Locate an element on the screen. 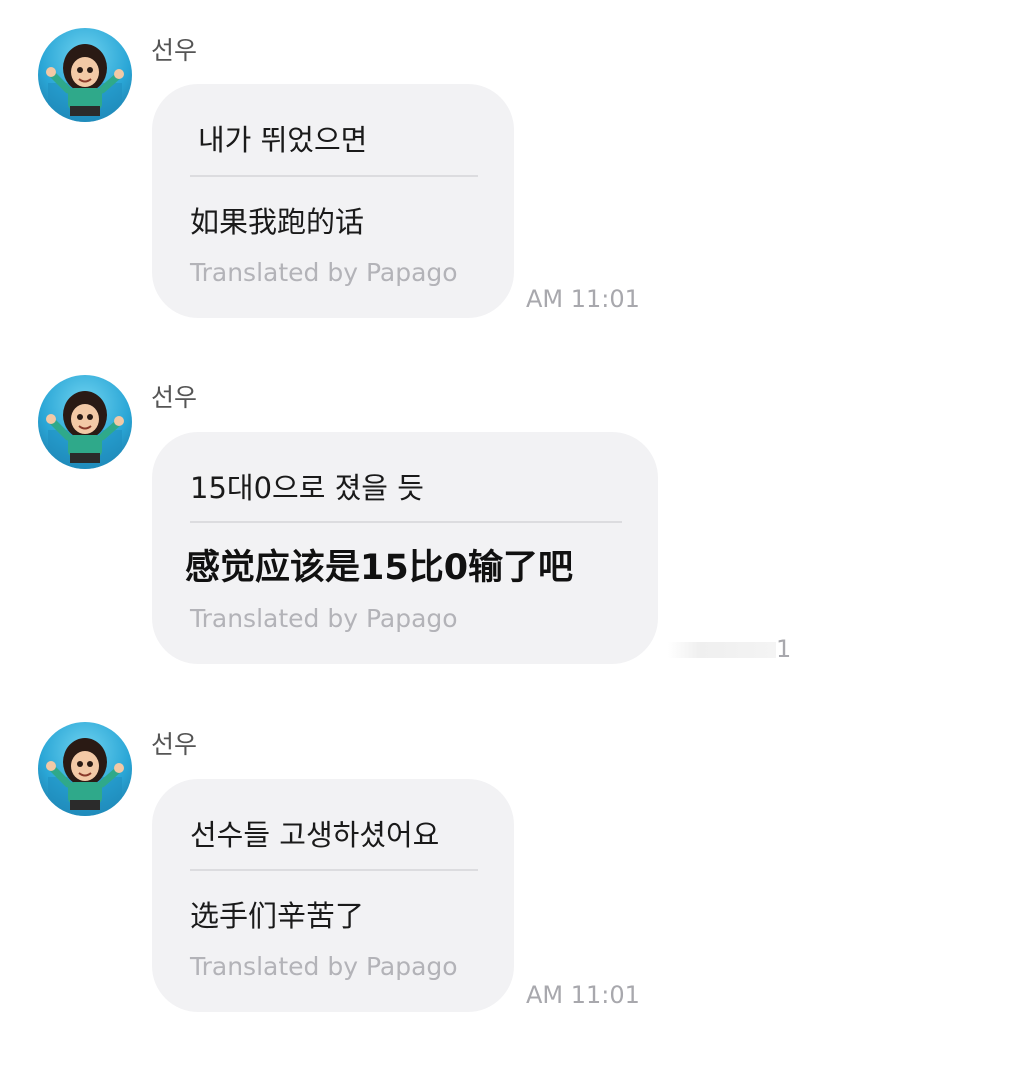  translated-message-text: 选手们辛苦了 is located at coordinates (277, 916).